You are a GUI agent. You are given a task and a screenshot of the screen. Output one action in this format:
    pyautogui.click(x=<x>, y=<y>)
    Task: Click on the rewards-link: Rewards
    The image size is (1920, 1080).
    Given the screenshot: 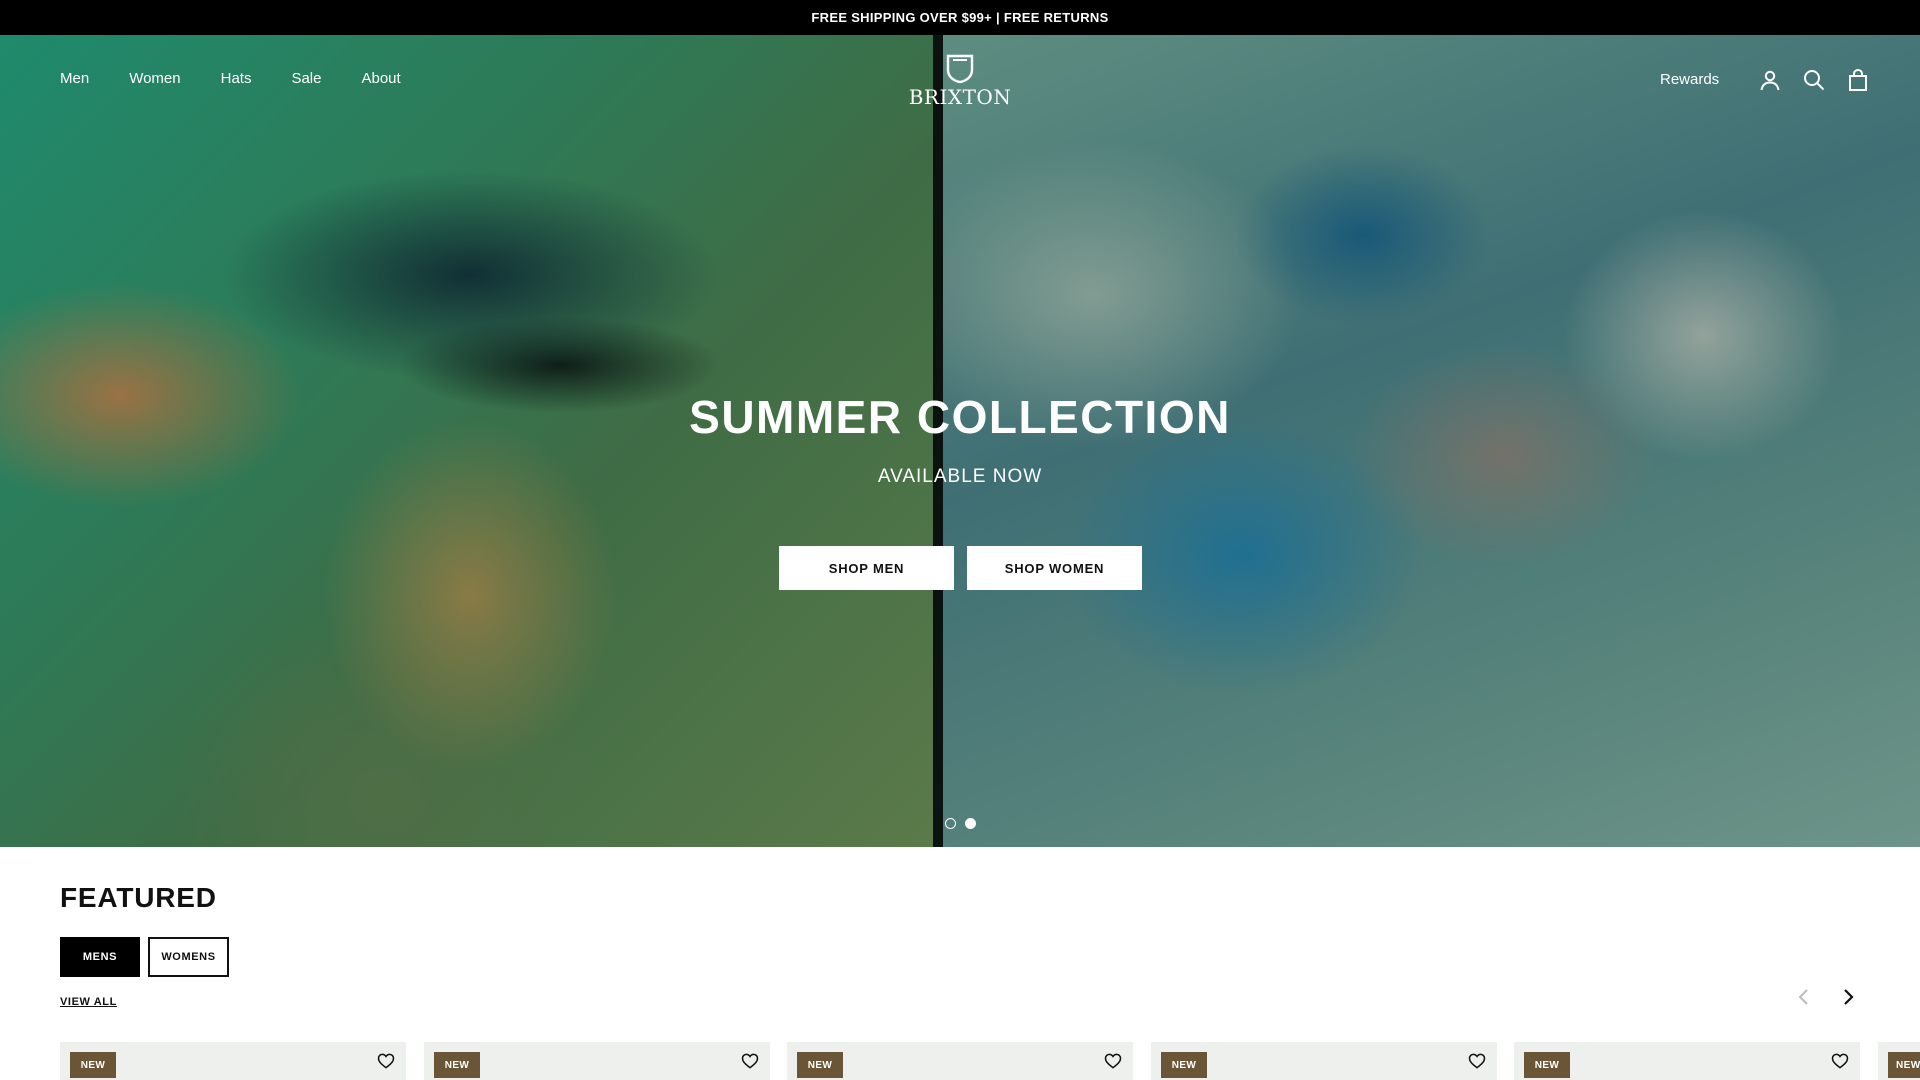 What is the action you would take?
    pyautogui.click(x=1689, y=79)
    